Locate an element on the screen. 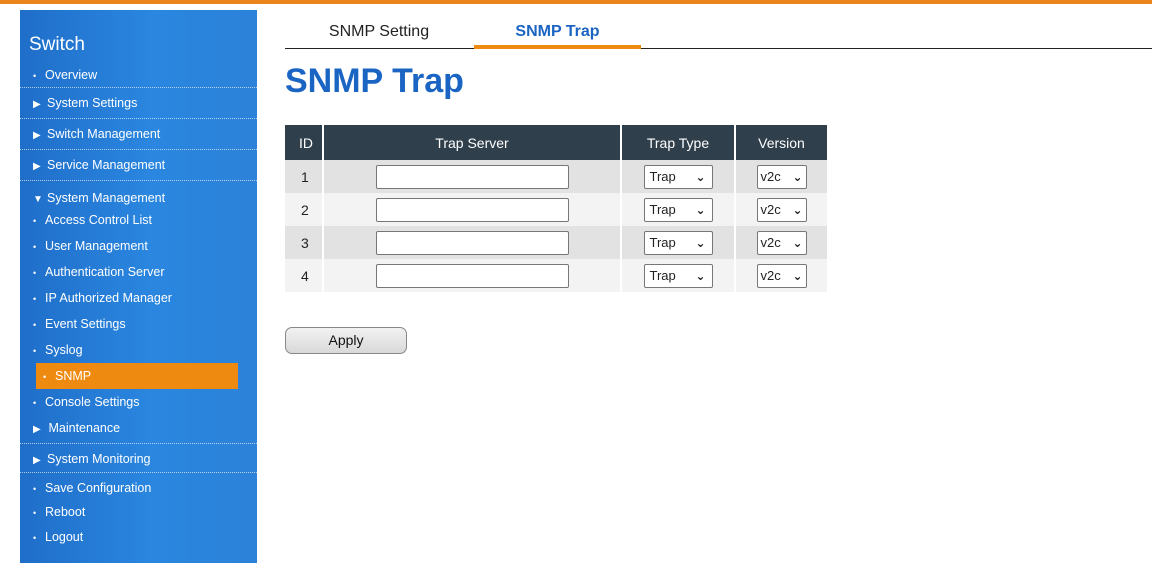 Image resolution: width=1152 pixels, height=563 pixels. sidebar-item-logout: • Logout is located at coordinates (138, 538).